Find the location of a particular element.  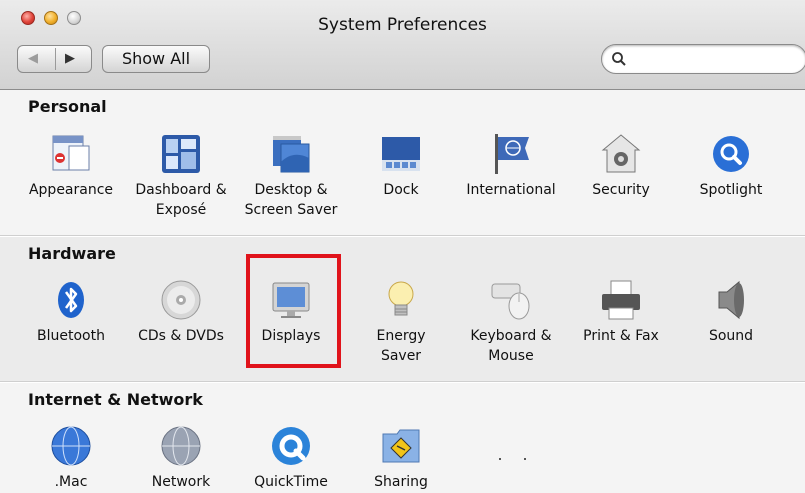

pref-label: Security is located at coordinates (621, 190).